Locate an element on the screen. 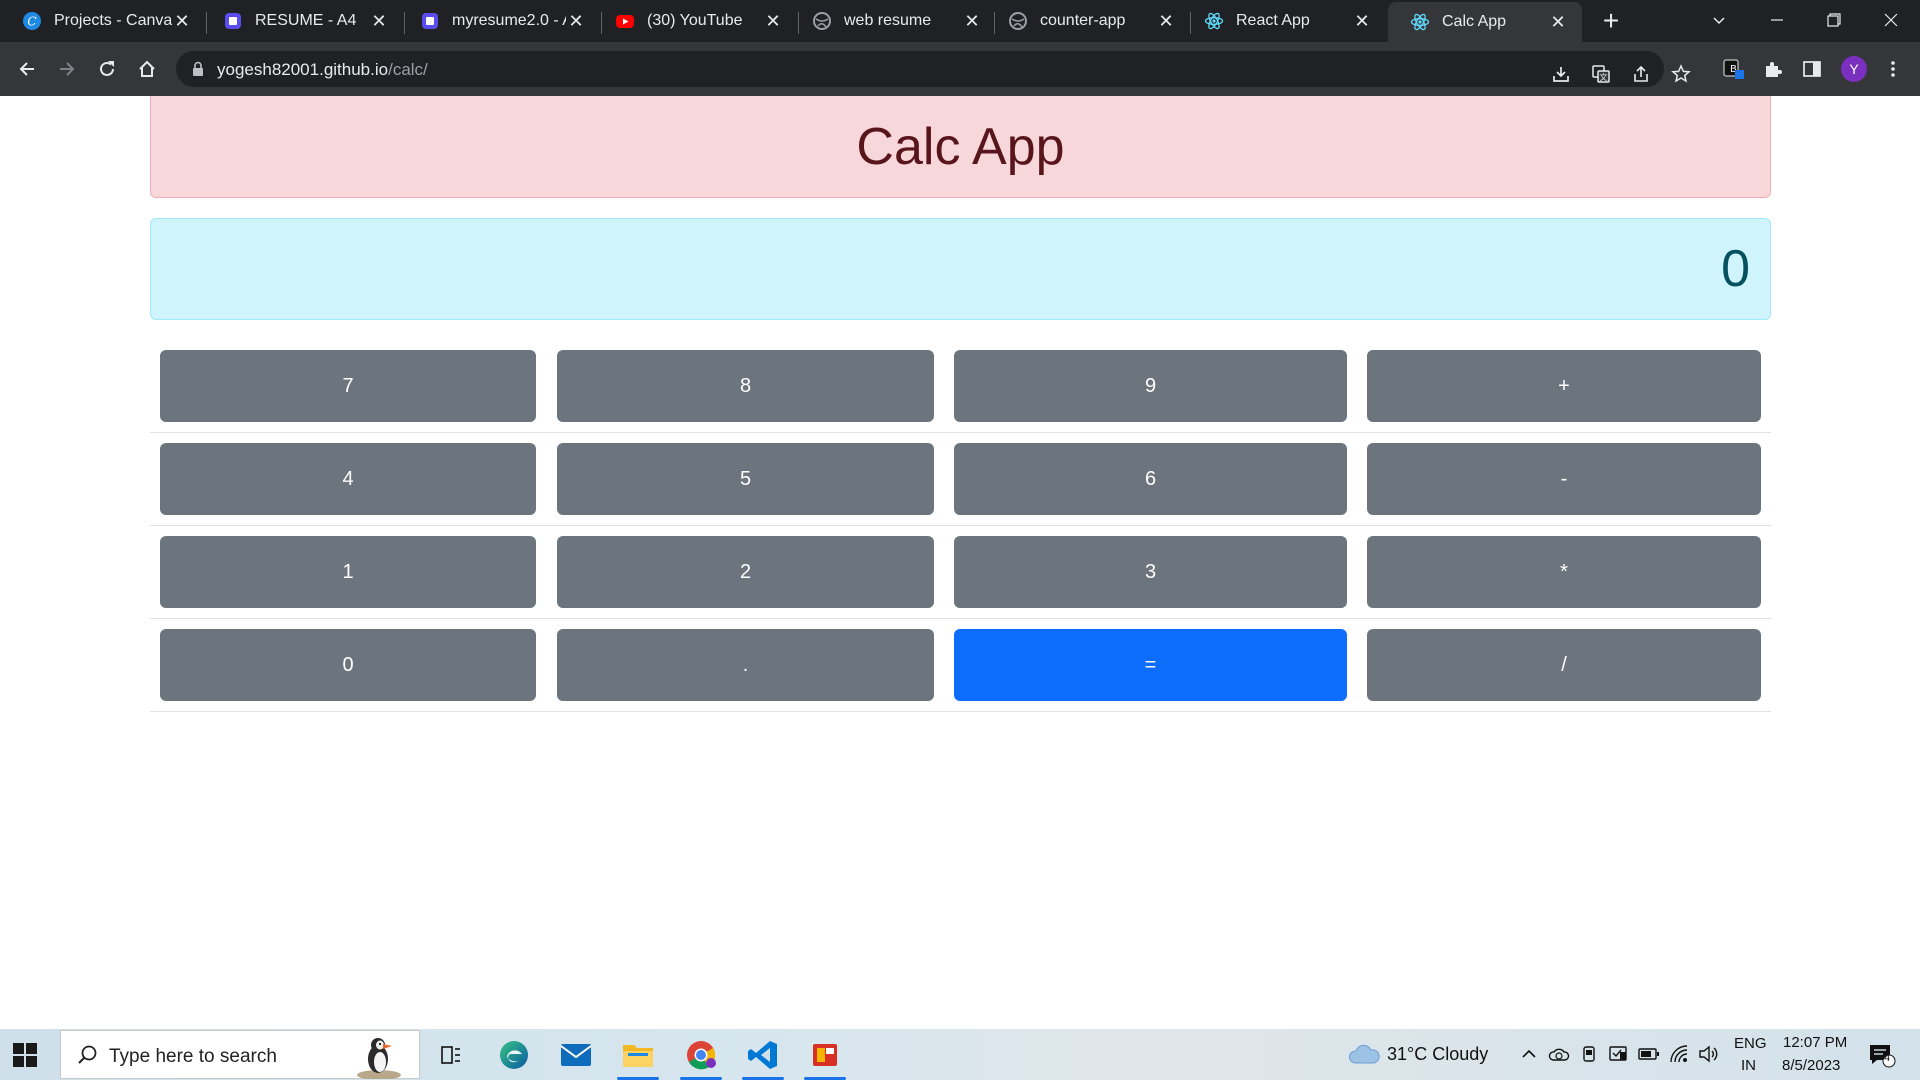 Image resolution: width=1920 pixels, height=1080 pixels. side-panel-icon is located at coordinates (1812, 69).